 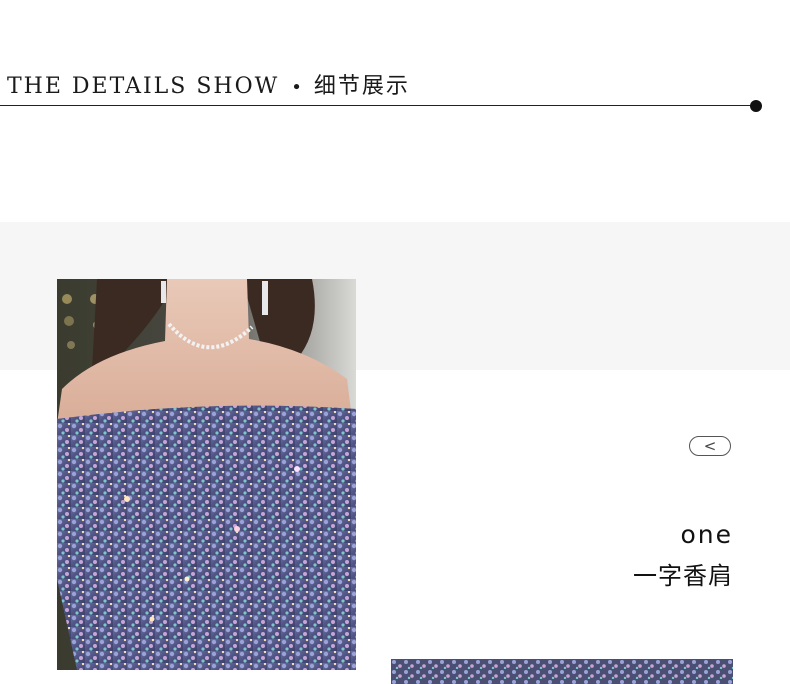 What do you see at coordinates (143, 86) in the screenshot?
I see `section-title-en: THE DETAILS SHOW` at bounding box center [143, 86].